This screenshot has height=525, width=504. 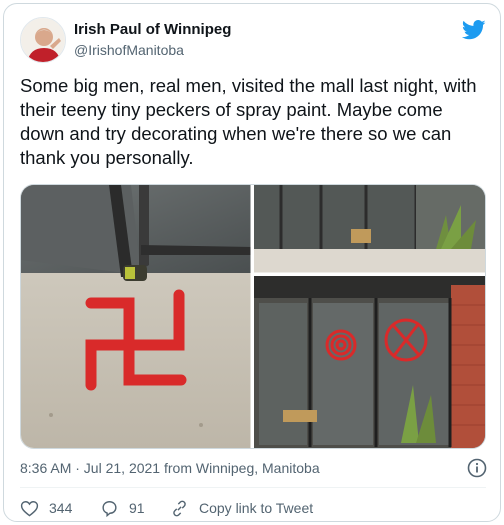 What do you see at coordinates (152, 29) in the screenshot?
I see `author-name: Irish Paul of Winnipeg` at bounding box center [152, 29].